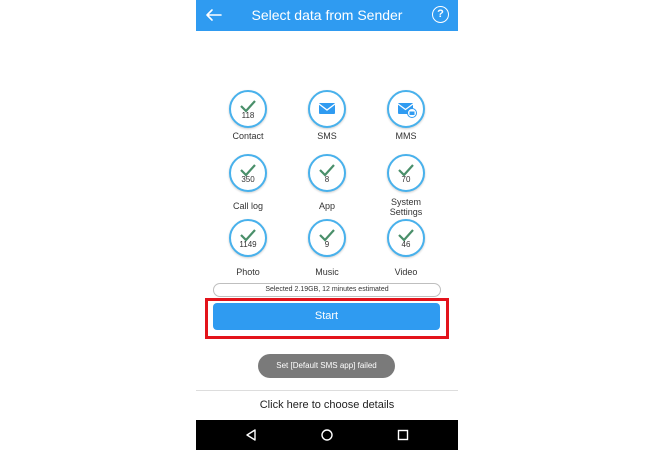 Image resolution: width=650 pixels, height=450 pixels. I want to click on page-title: Select data from Sender, so click(327, 15).